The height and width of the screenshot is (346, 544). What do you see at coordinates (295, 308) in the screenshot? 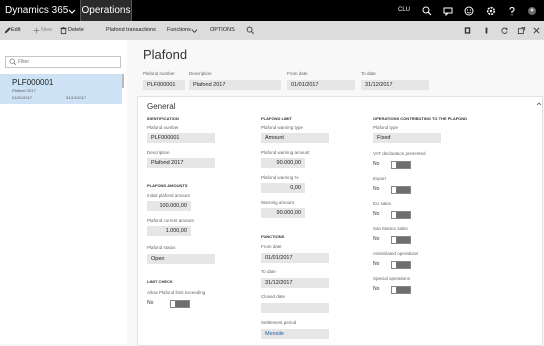
I see `closed-date-field` at bounding box center [295, 308].